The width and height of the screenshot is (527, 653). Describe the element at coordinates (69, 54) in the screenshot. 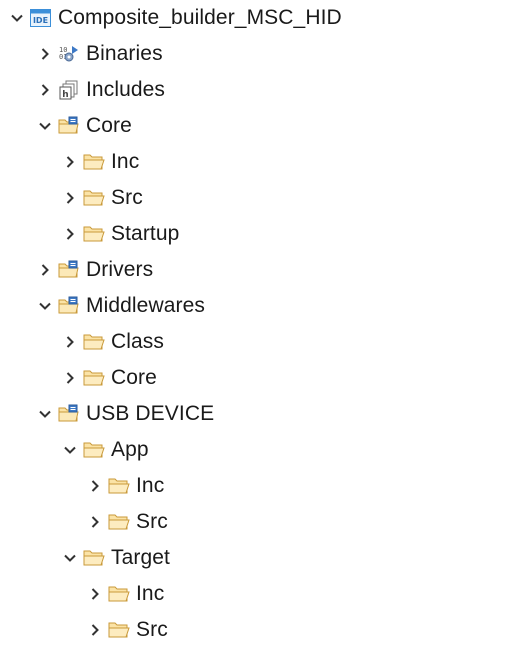

I see `binaries-icon: 10 01` at that location.